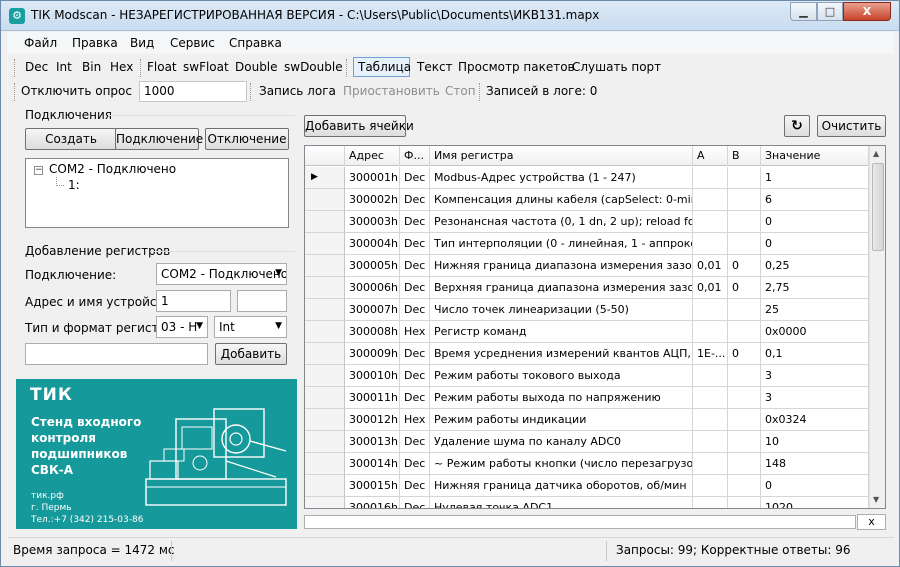 The width and height of the screenshot is (900, 567). What do you see at coordinates (876, 499) in the screenshot?
I see `scroll-down-icon: ▼` at bounding box center [876, 499].